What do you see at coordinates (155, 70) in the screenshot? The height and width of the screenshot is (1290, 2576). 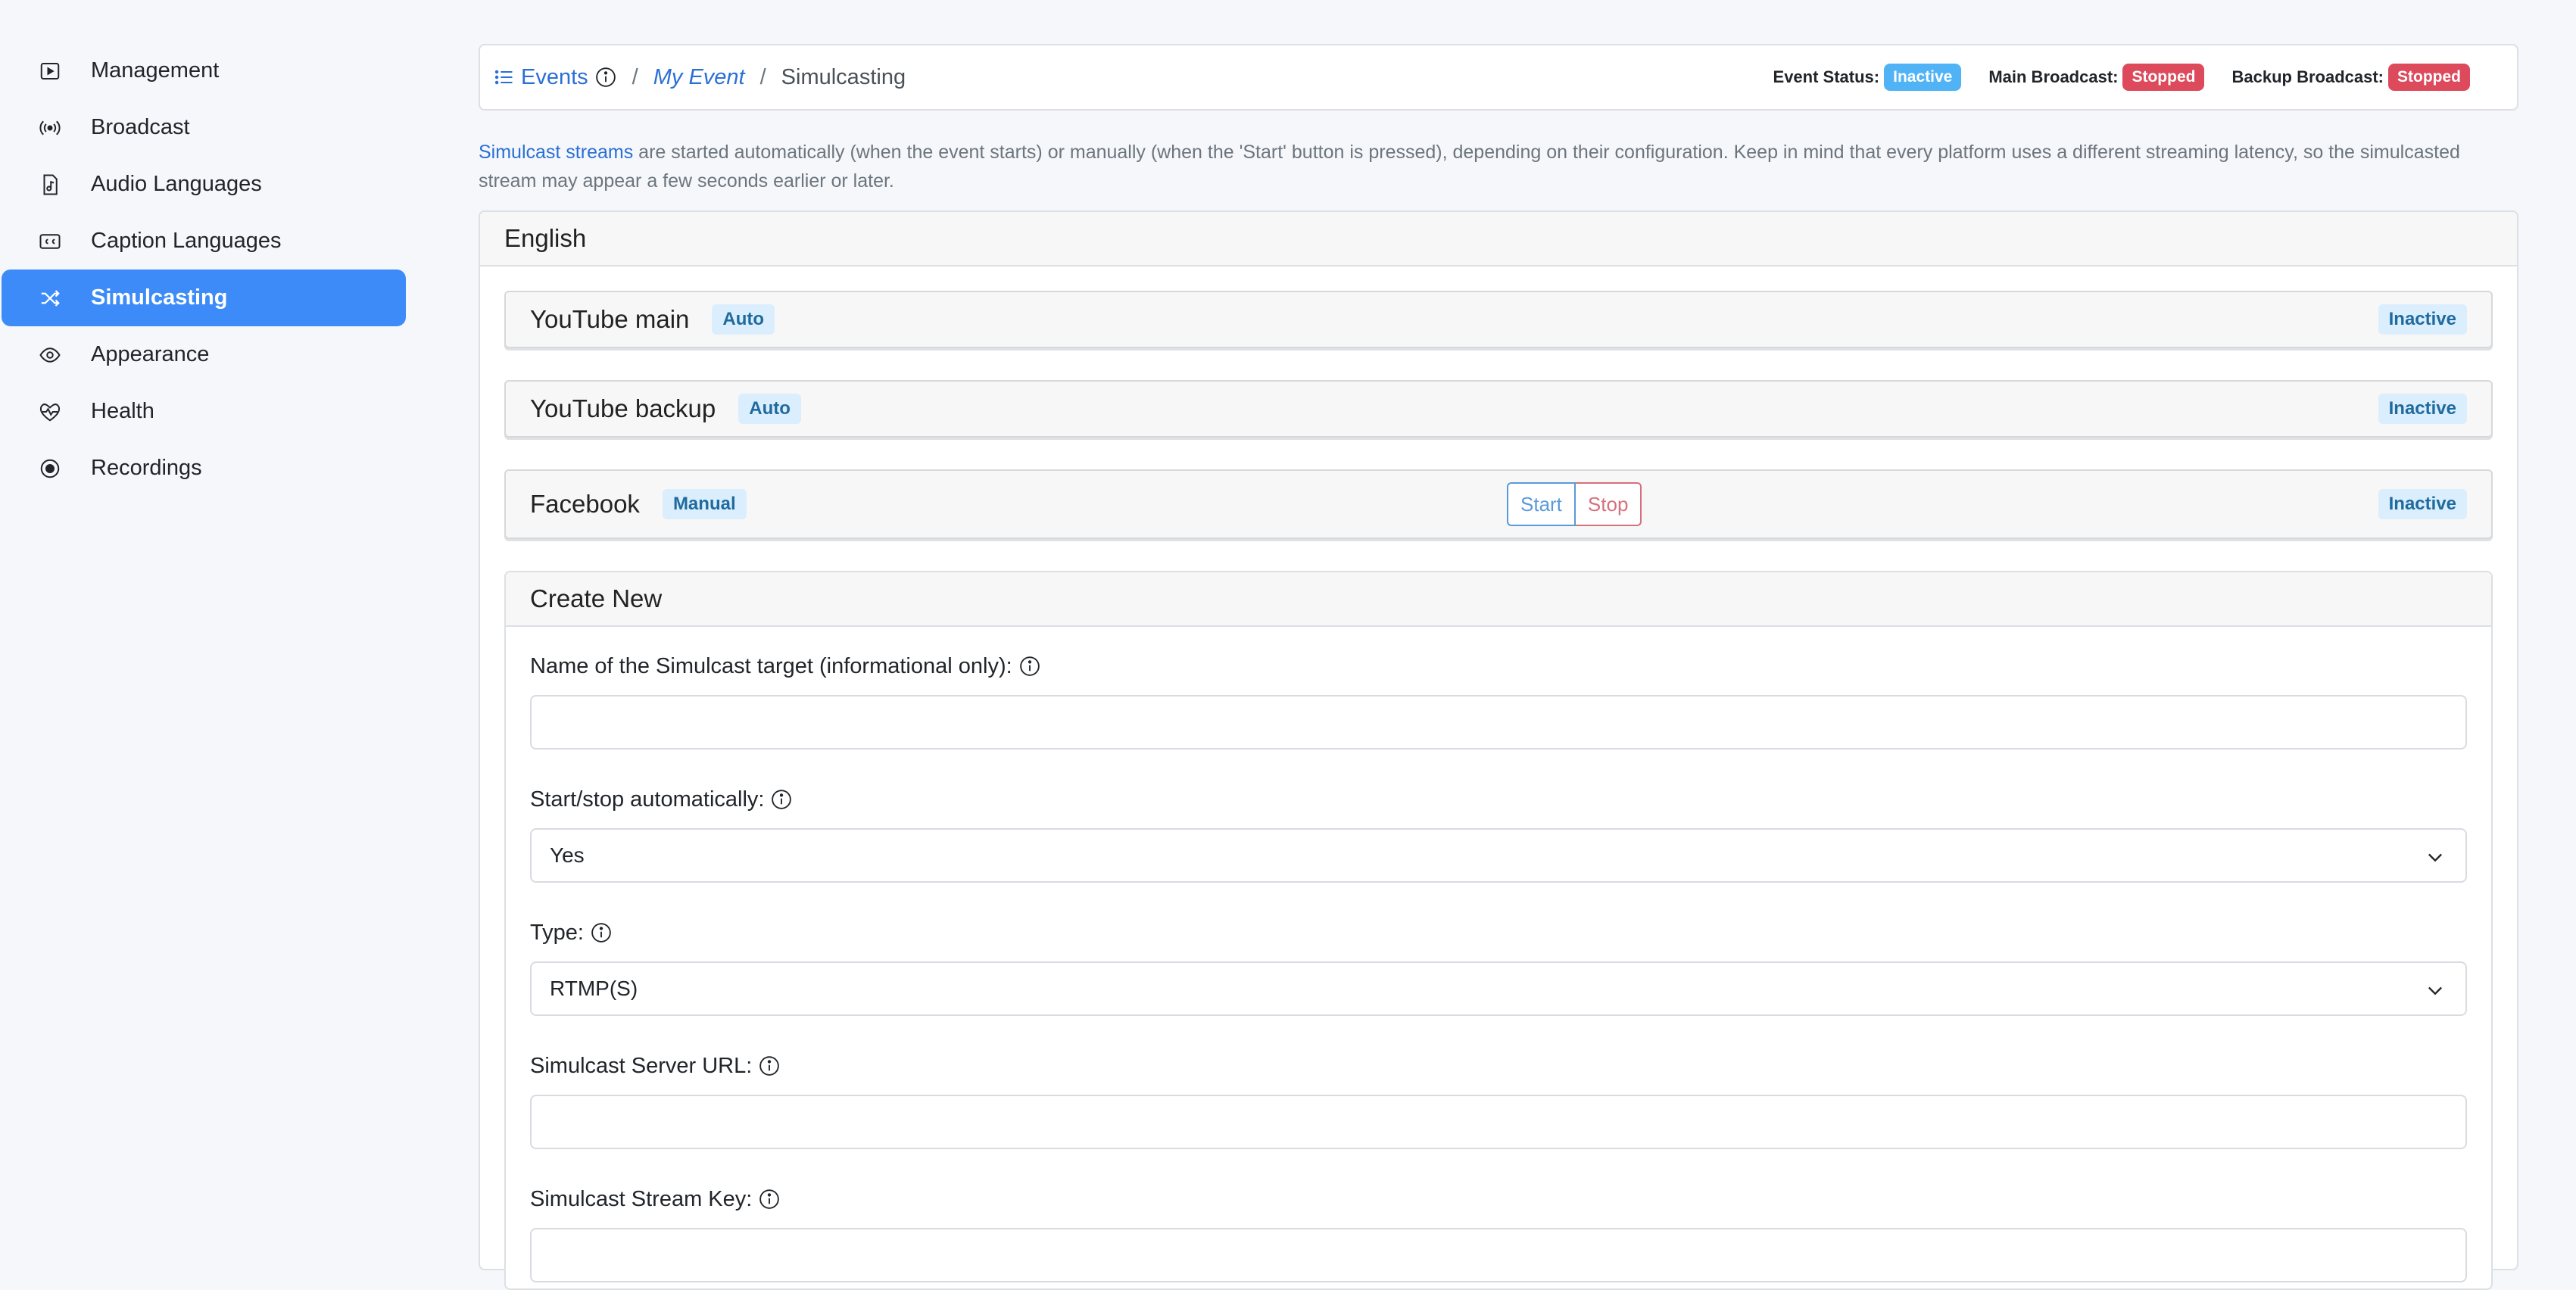 I see `sidebar-item-label: Management` at bounding box center [155, 70].